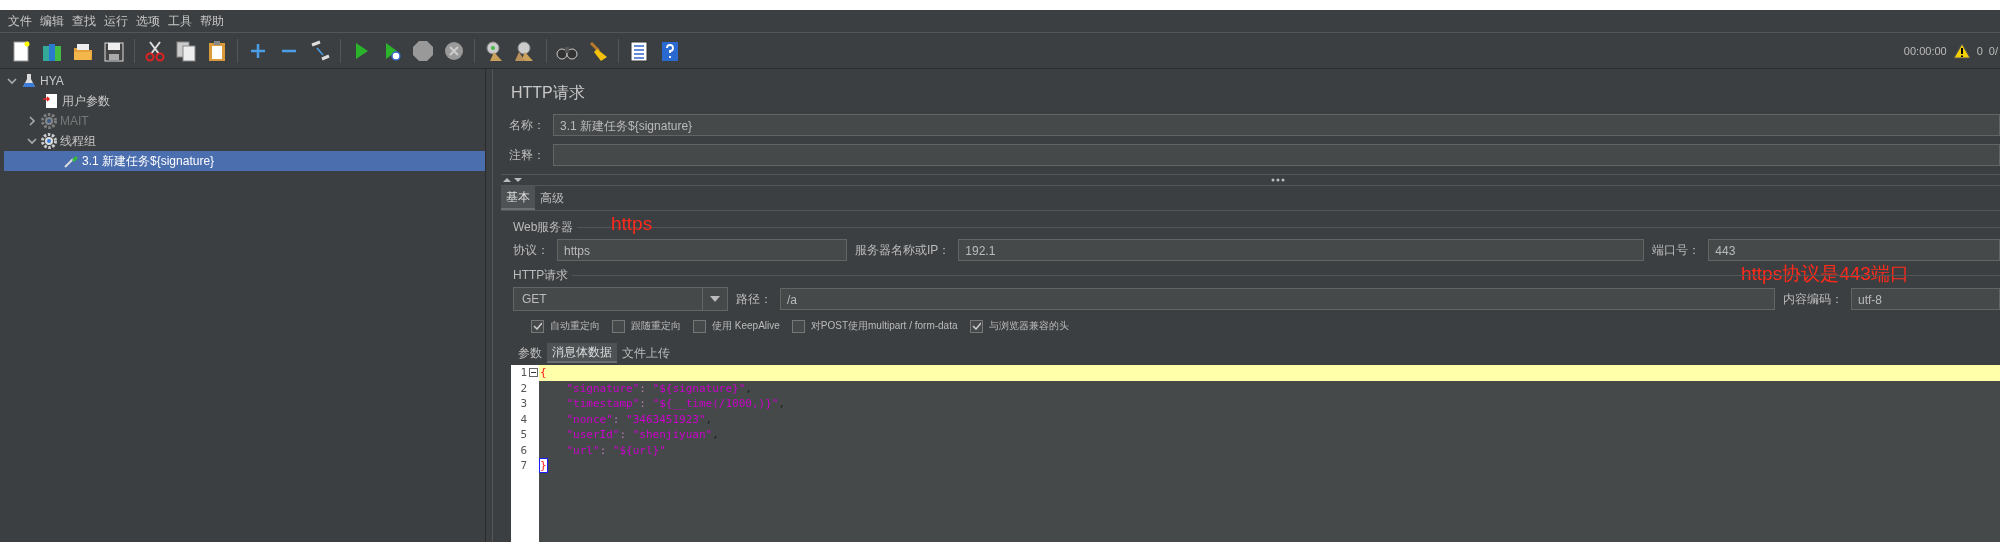 The width and height of the screenshot is (2000, 542). What do you see at coordinates (1979, 50) in the screenshot?
I see `warning-count: 0` at bounding box center [1979, 50].